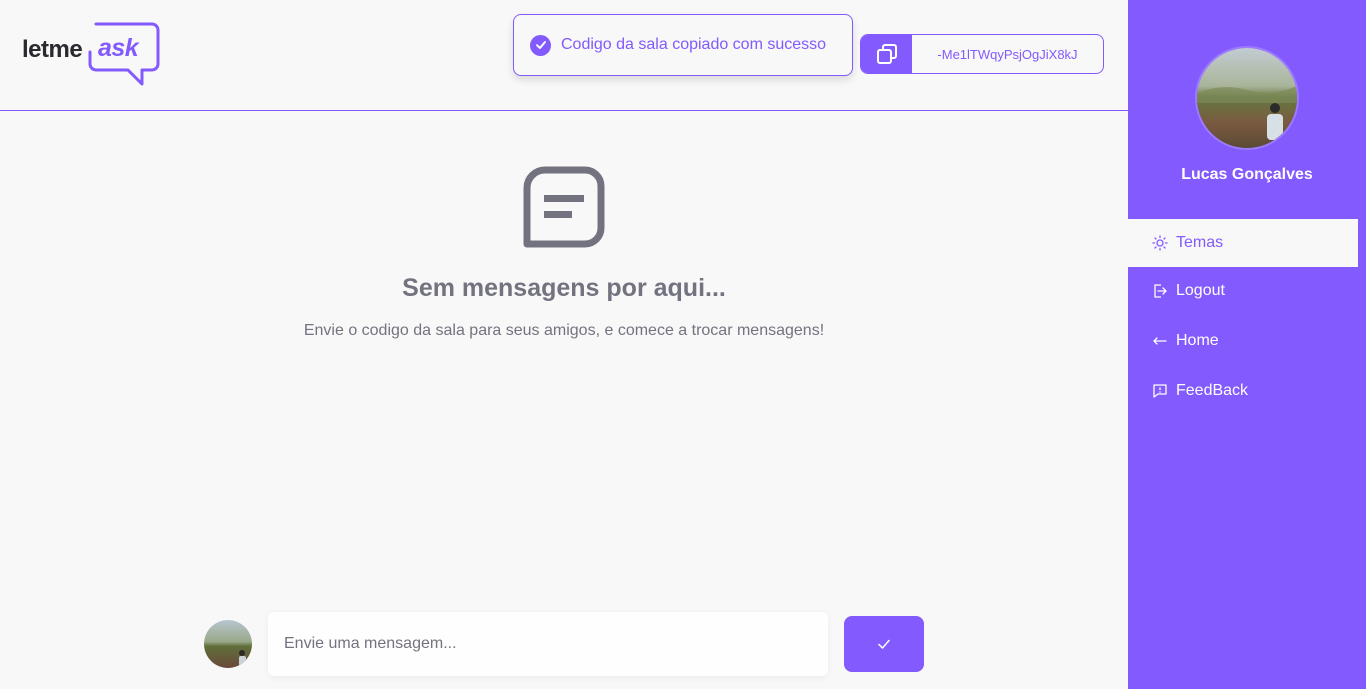 Image resolution: width=1366 pixels, height=689 pixels. I want to click on sun-icon, so click(1160, 243).